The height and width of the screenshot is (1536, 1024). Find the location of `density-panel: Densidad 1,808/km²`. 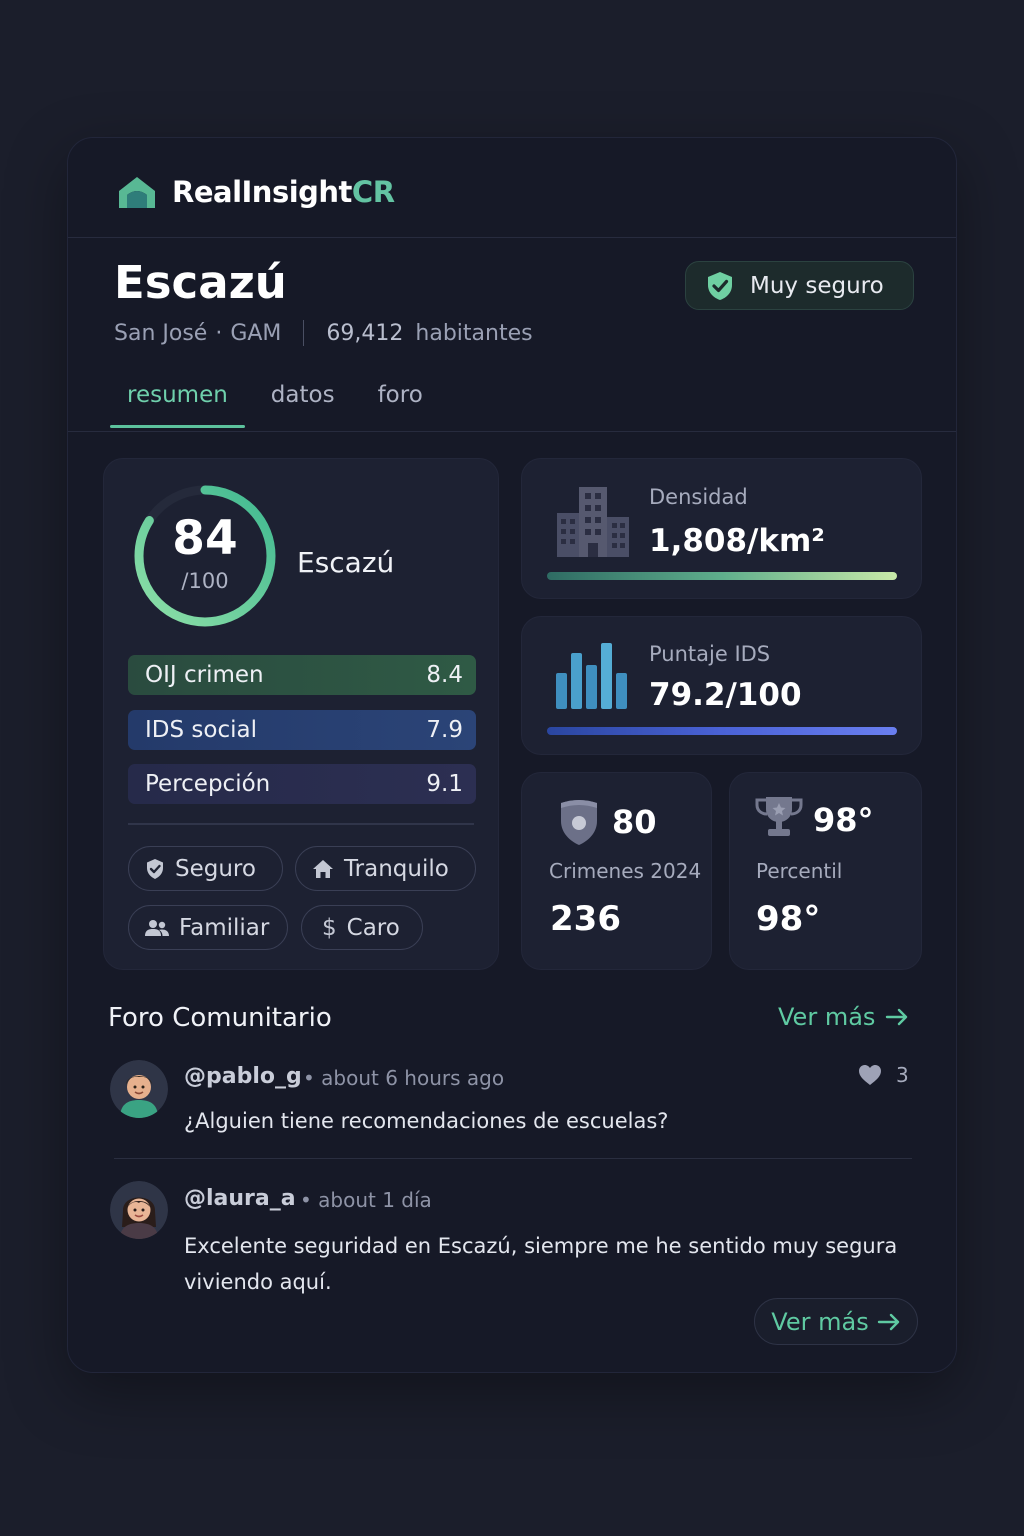

density-panel: Densidad 1,808/km² is located at coordinates (721, 528).